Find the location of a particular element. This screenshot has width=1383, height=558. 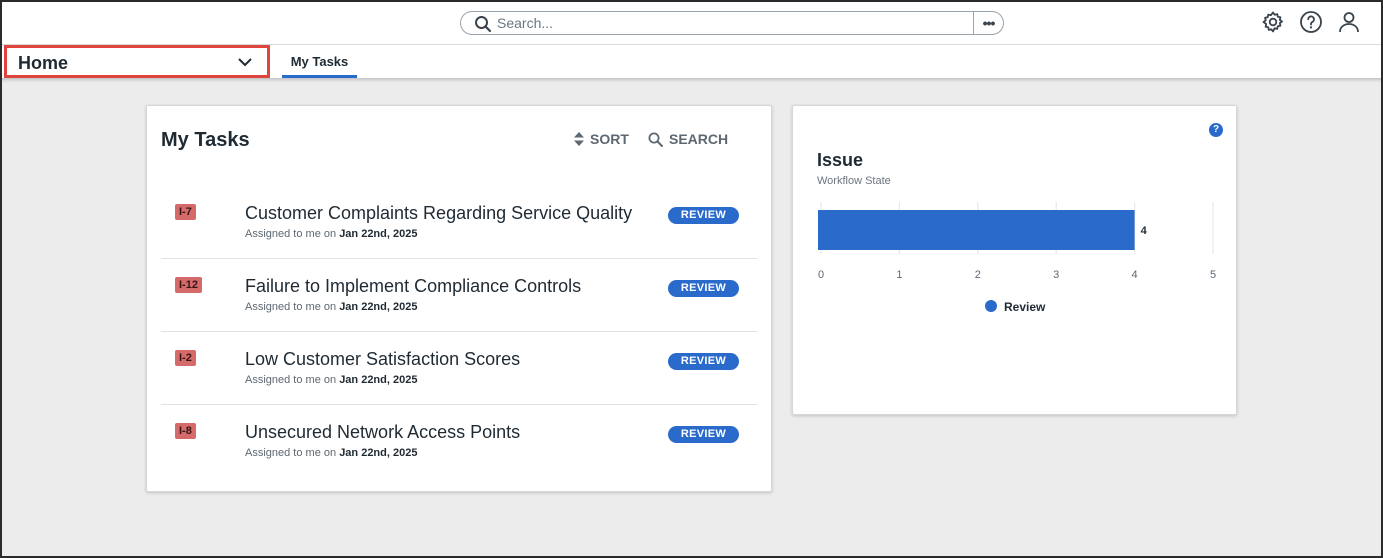

task-title: Failure to Implement Compliance Controls is located at coordinates (413, 286).